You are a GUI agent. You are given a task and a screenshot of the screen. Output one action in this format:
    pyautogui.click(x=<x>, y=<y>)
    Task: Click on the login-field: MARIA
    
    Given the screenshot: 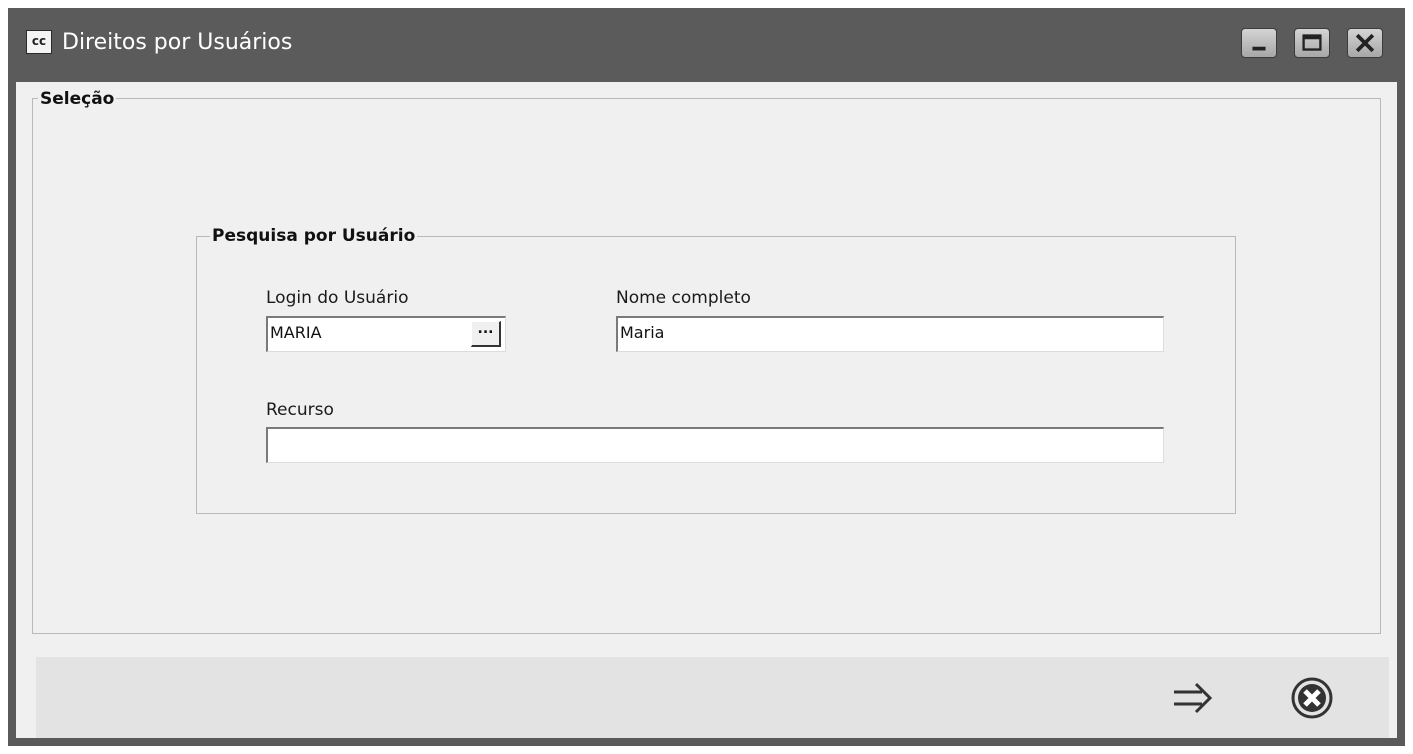 What is the action you would take?
    pyautogui.click(x=386, y=334)
    